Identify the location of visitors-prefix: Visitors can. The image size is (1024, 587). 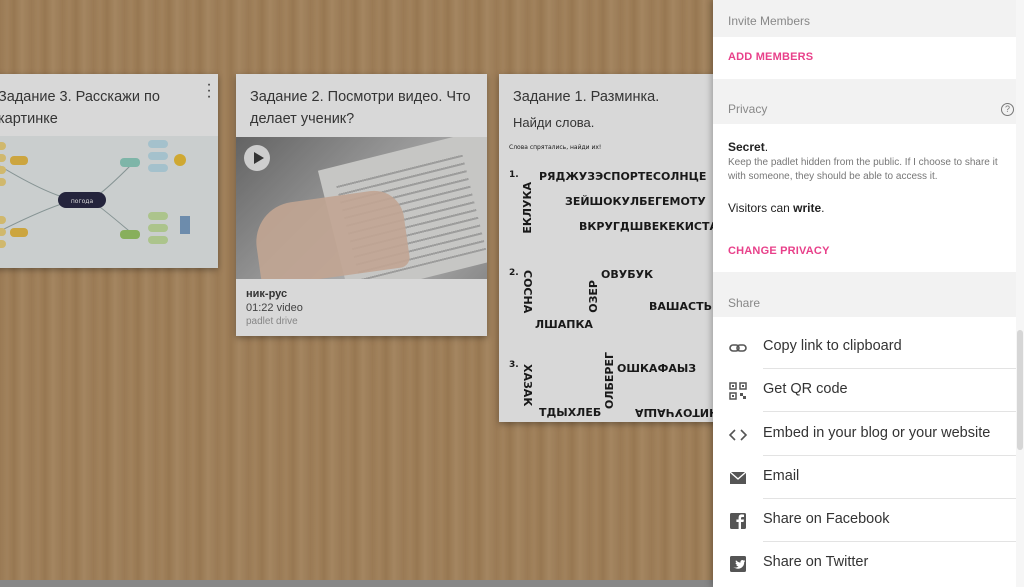
(761, 208).